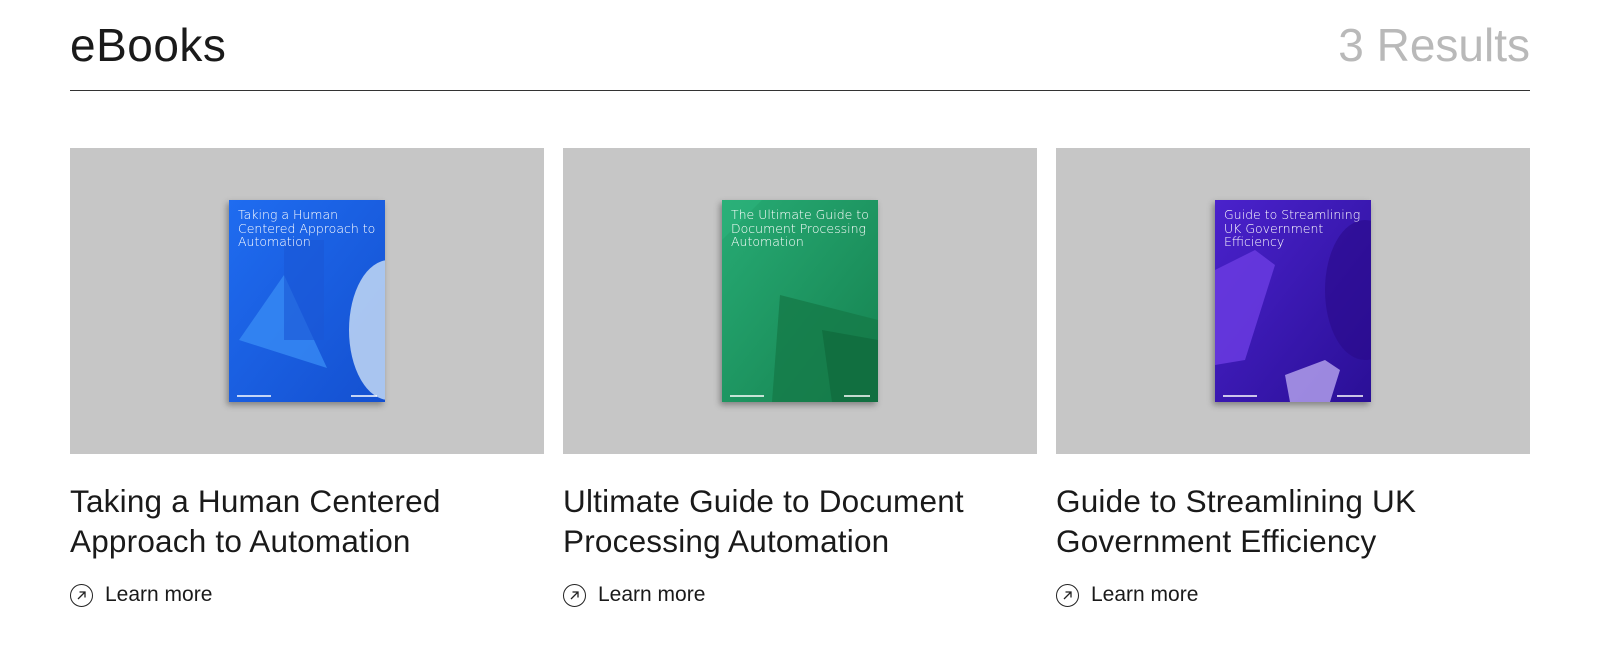 This screenshot has width=1600, height=661. Describe the element at coordinates (148, 45) in the screenshot. I see `page-title: eBooks` at that location.